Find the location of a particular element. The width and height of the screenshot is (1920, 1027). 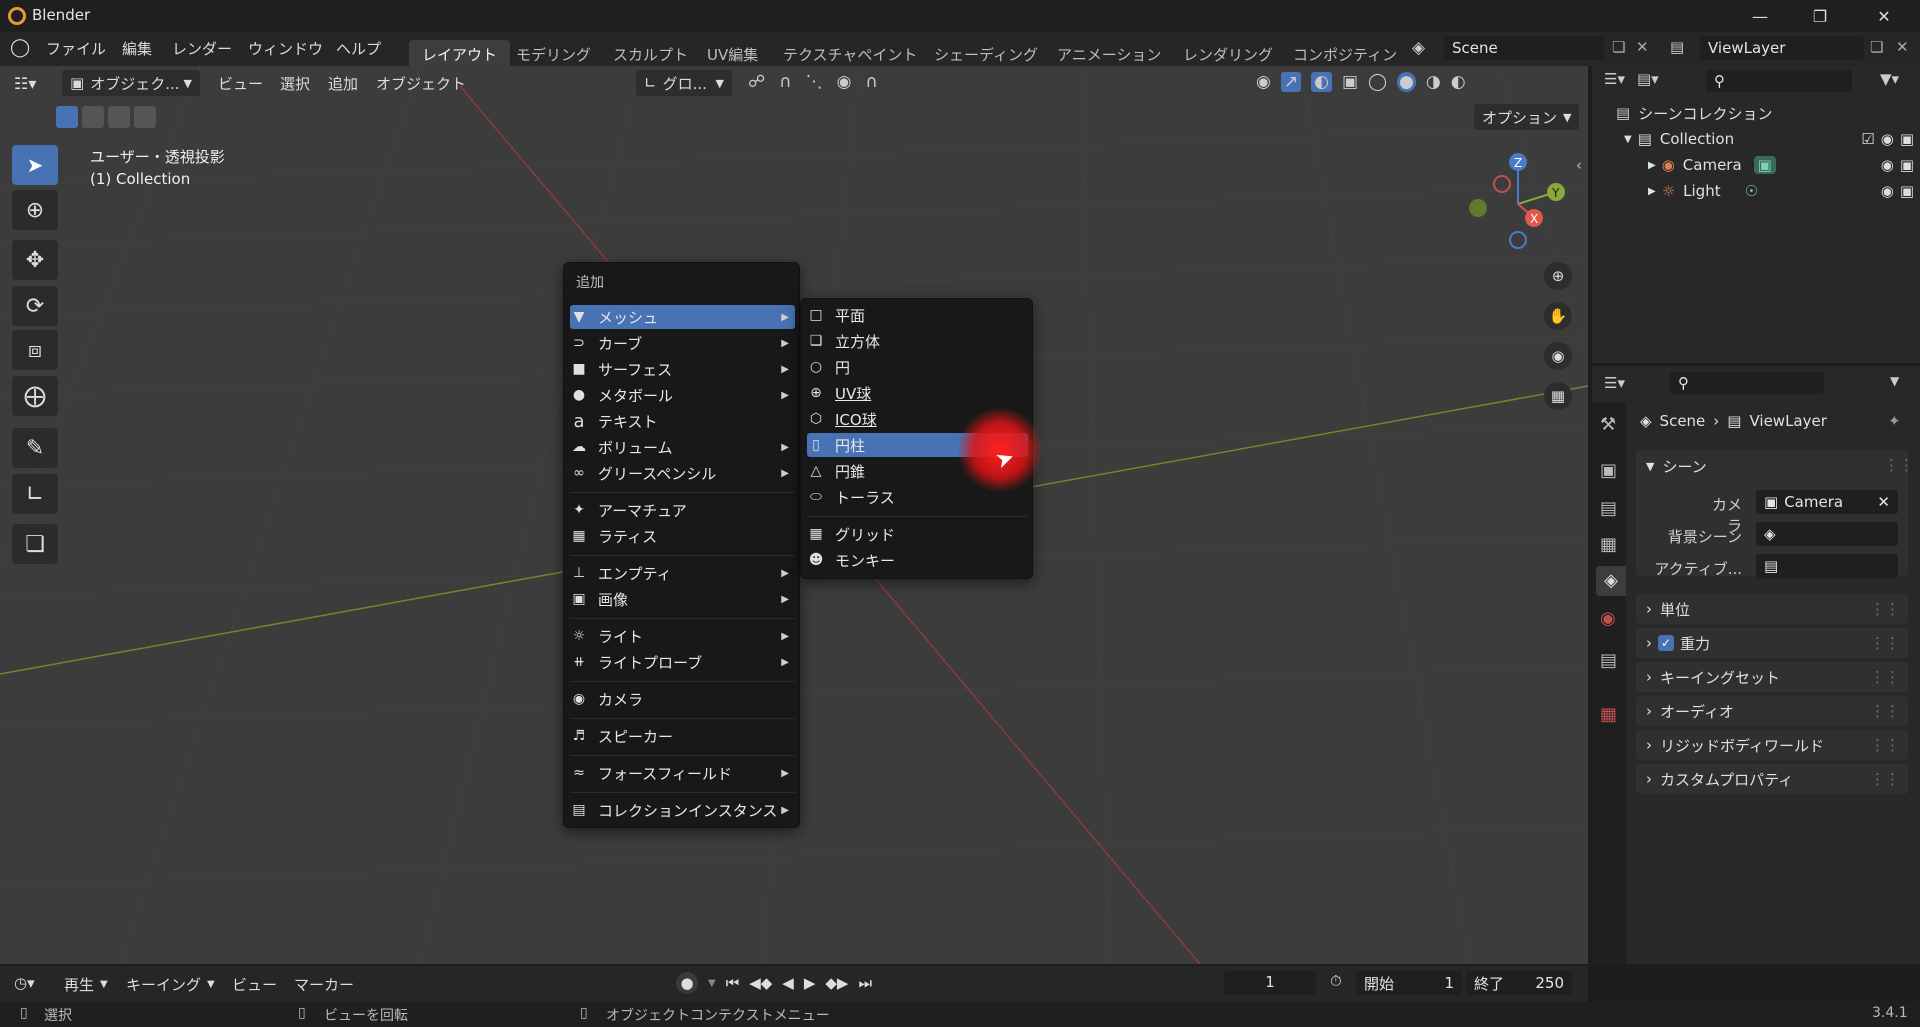

scene-field: Scene is located at coordinates (1524, 48).